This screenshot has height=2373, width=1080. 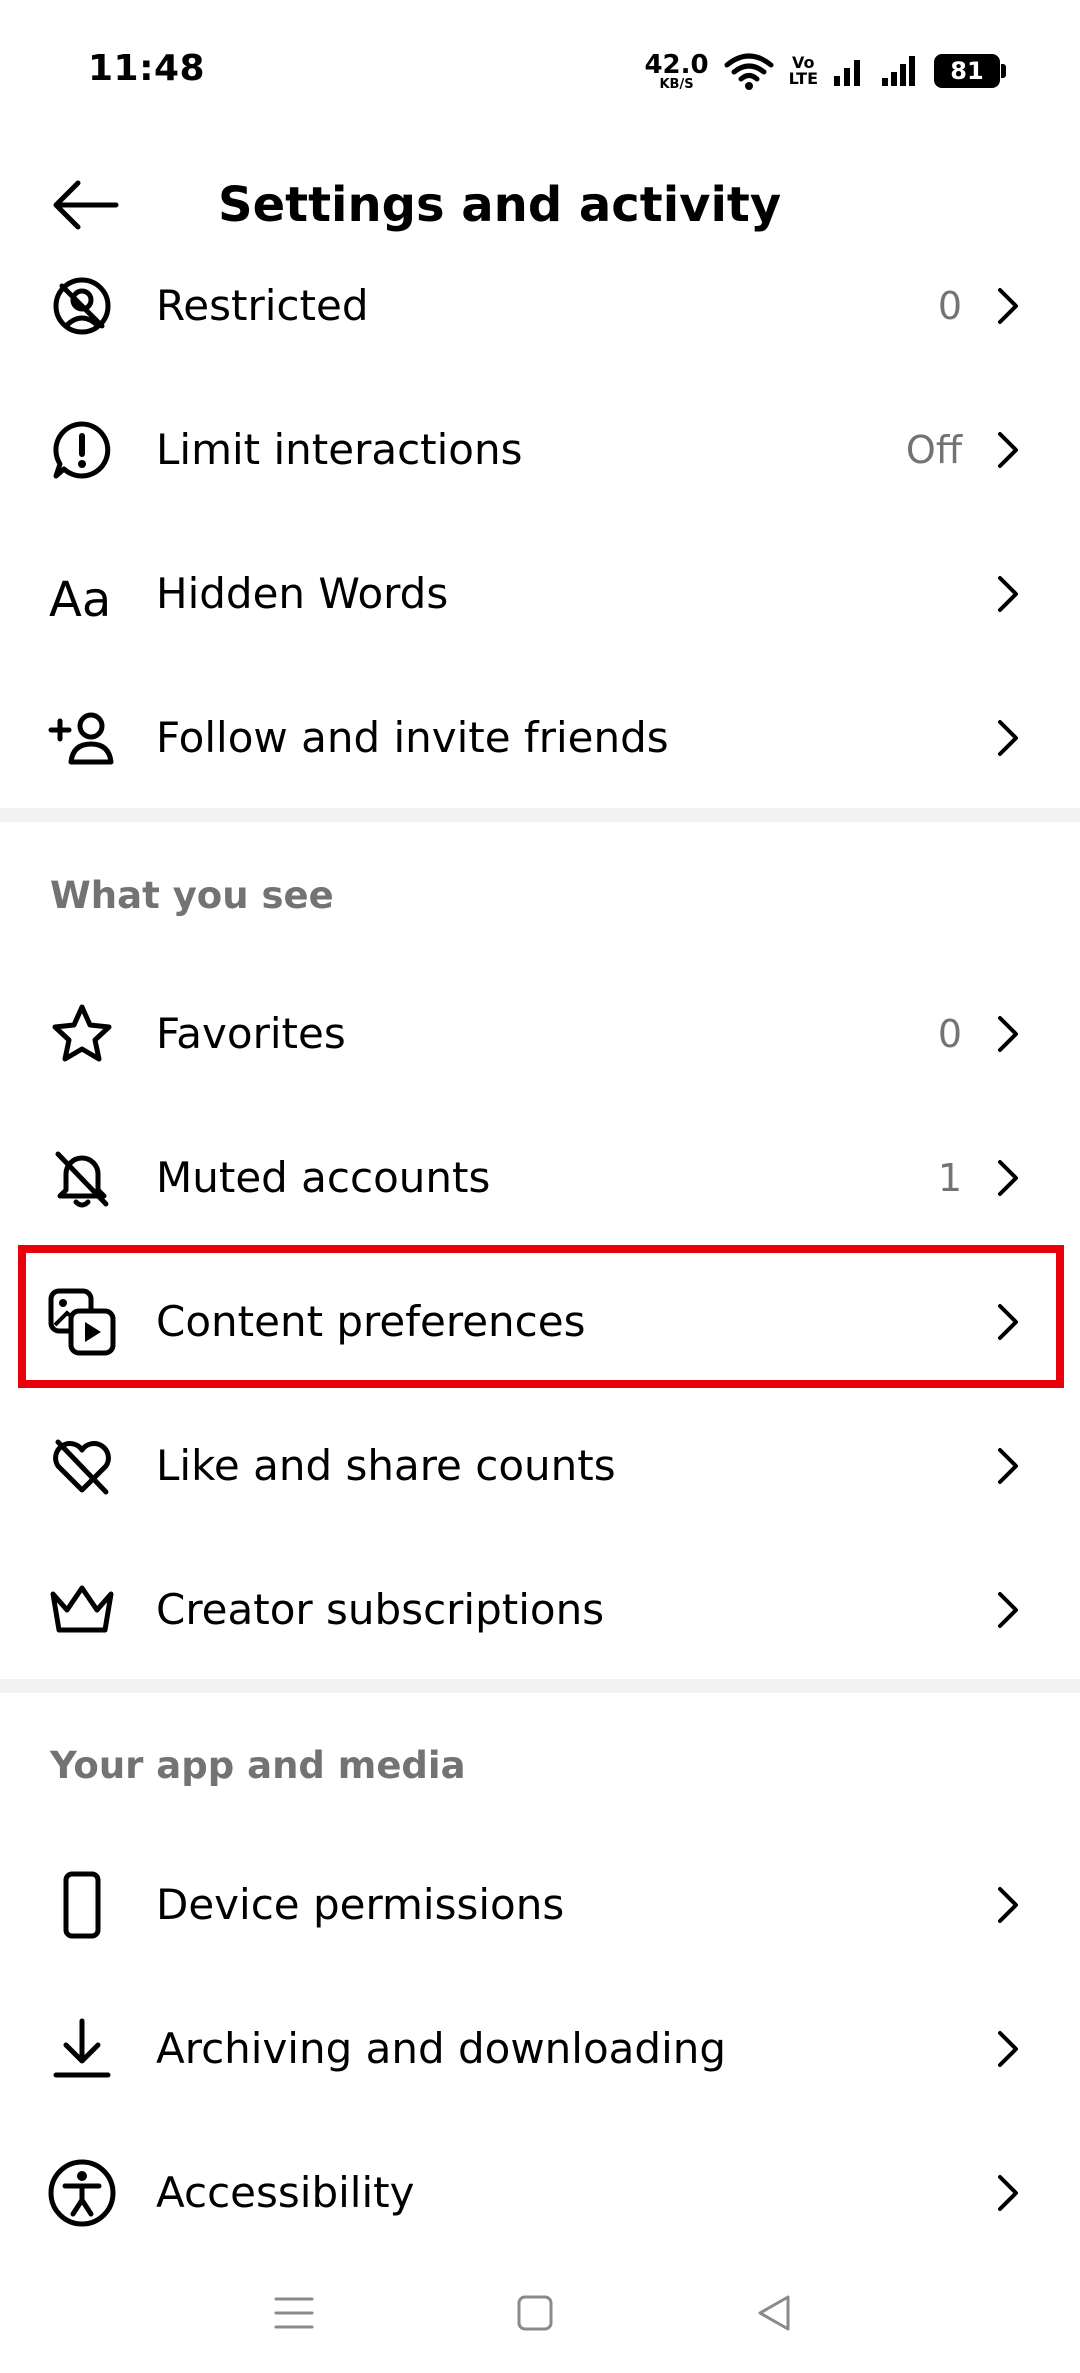 I want to click on svg-text: Aa, so click(x=80, y=599).